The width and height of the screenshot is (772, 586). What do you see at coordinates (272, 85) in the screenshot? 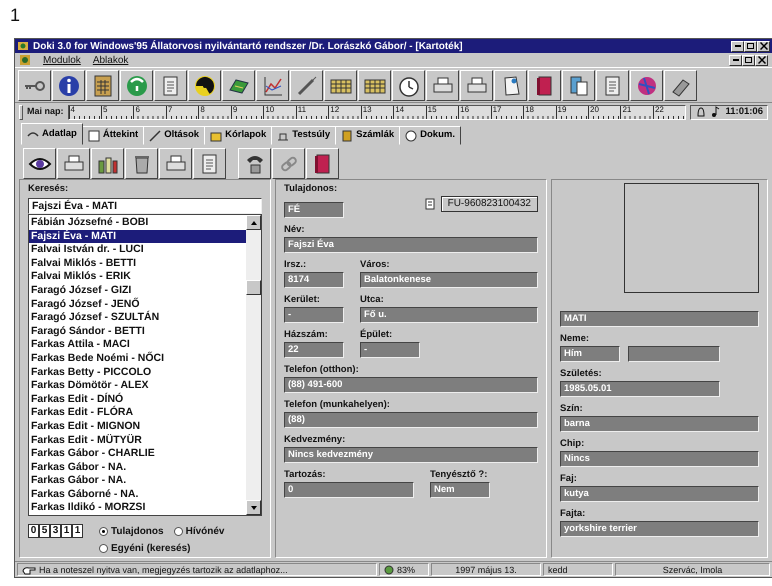
I see `chart-button` at bounding box center [272, 85].